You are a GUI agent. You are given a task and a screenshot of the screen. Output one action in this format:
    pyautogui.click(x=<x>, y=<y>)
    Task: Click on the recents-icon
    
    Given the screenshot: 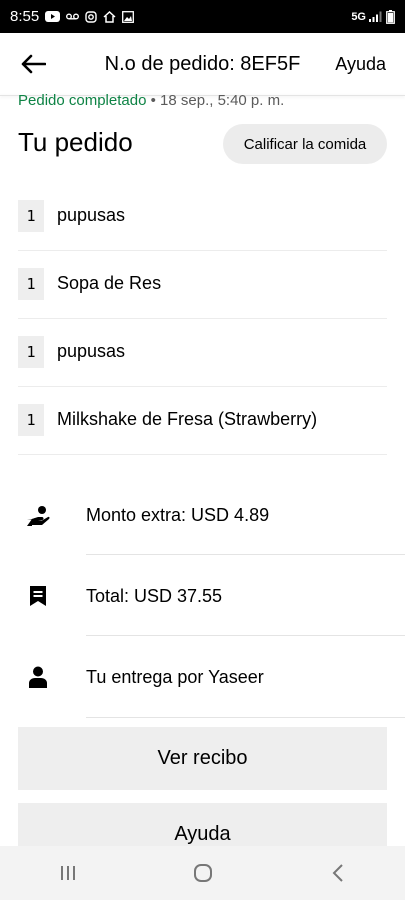 What is the action you would take?
    pyautogui.click(x=67, y=873)
    